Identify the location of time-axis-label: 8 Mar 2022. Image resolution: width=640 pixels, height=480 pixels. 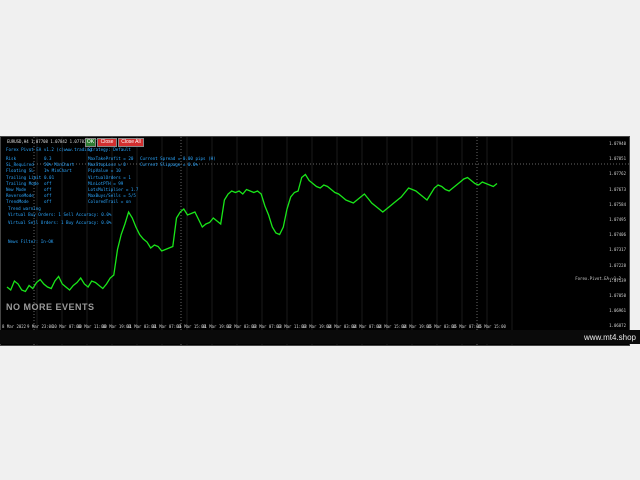
(14, 326).